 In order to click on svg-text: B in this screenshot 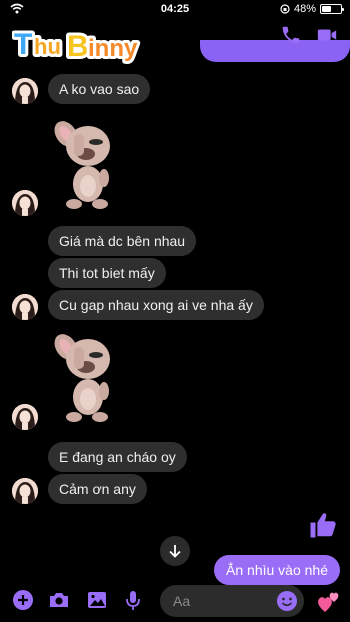, I will do `click(78, 46)`.